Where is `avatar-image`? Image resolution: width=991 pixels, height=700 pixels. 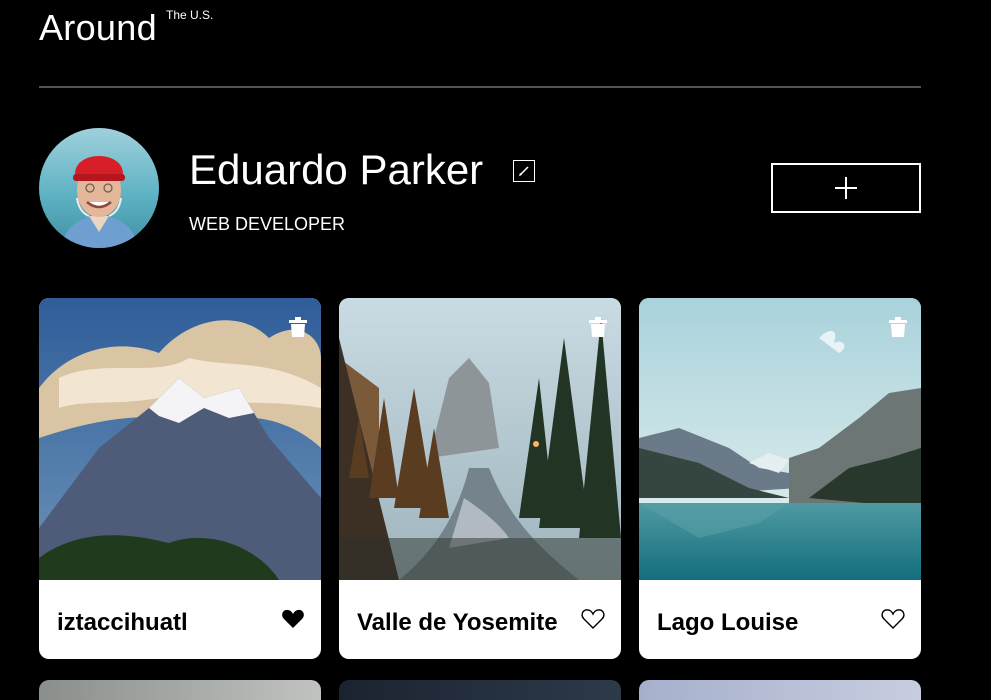
avatar-image is located at coordinates (99, 188).